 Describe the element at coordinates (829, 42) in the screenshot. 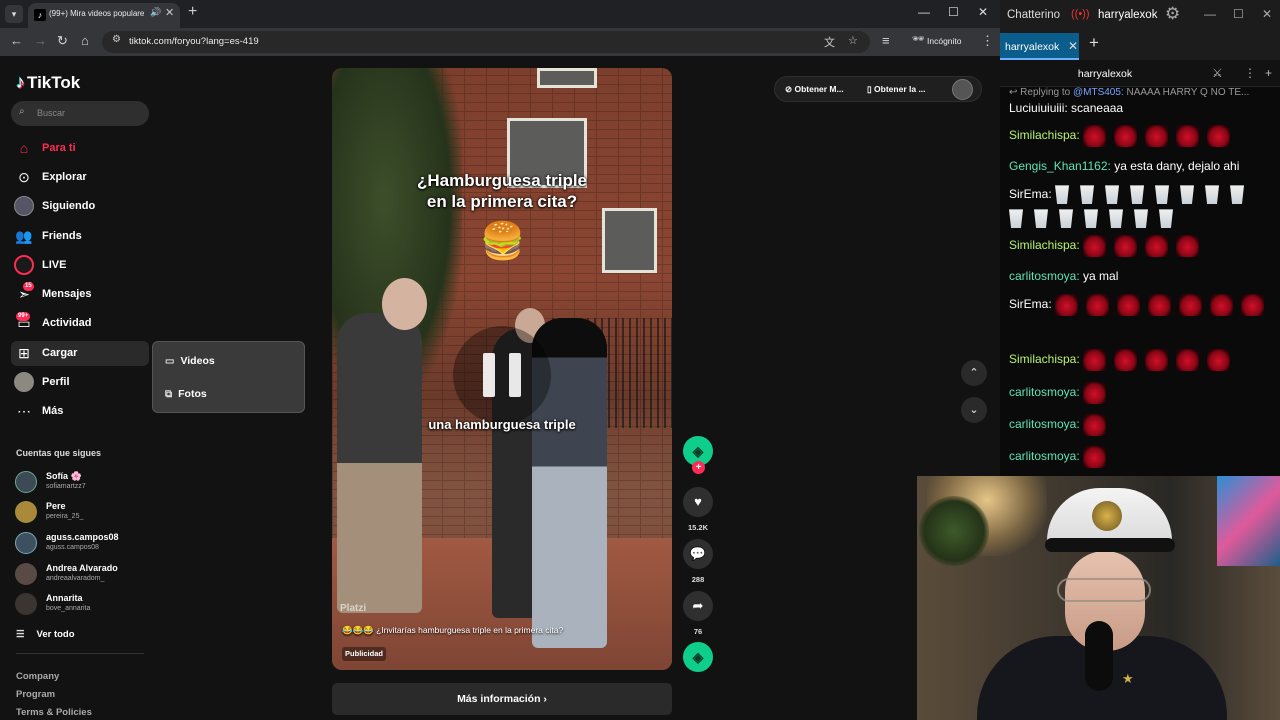

I see `translate-icon: 文` at that location.